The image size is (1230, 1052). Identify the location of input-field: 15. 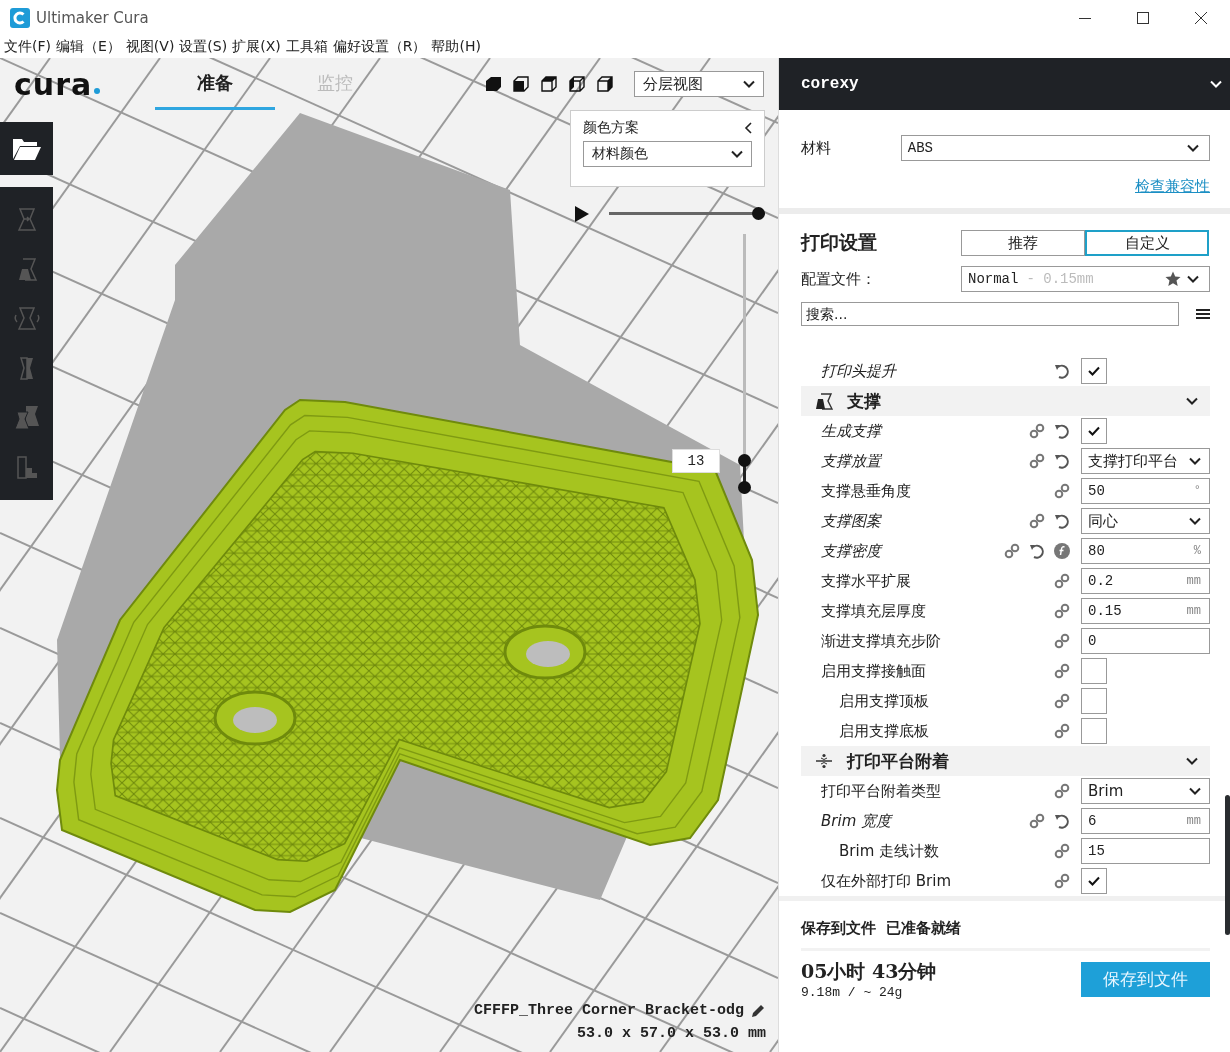
(1145, 851).